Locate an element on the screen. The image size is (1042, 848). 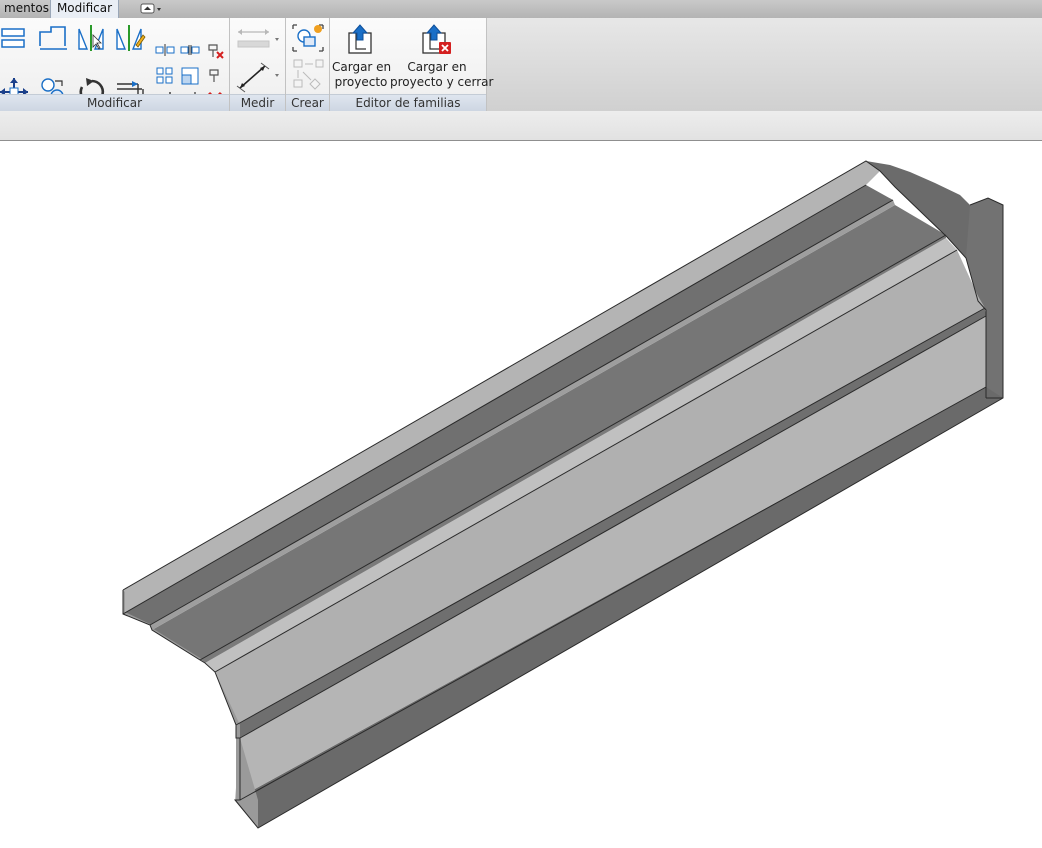
tab-elementos: mentos is located at coordinates (26, 8).